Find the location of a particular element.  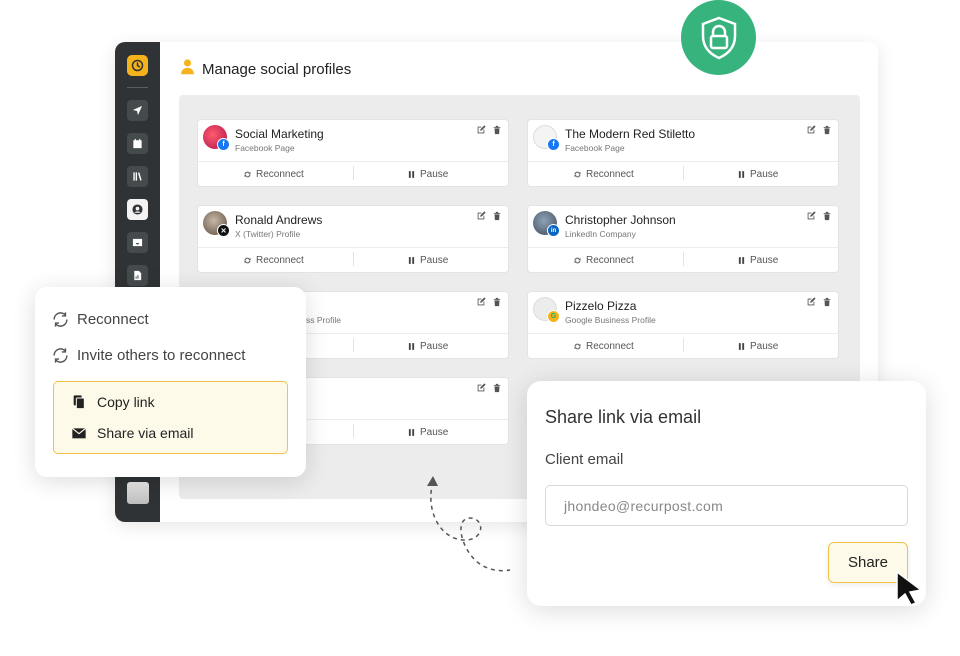

reconnect-option: Reconnect is located at coordinates (100, 319).